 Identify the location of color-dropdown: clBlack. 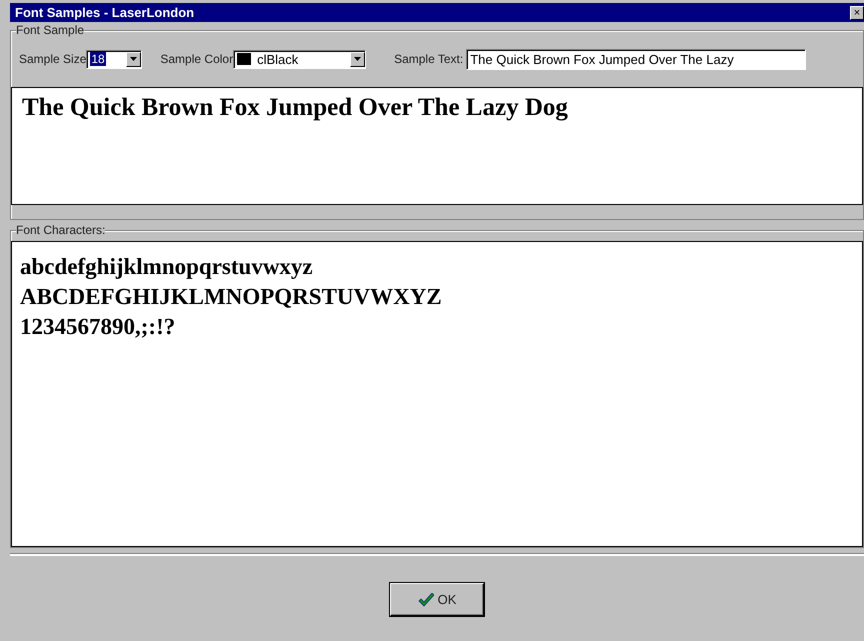
(299, 59).